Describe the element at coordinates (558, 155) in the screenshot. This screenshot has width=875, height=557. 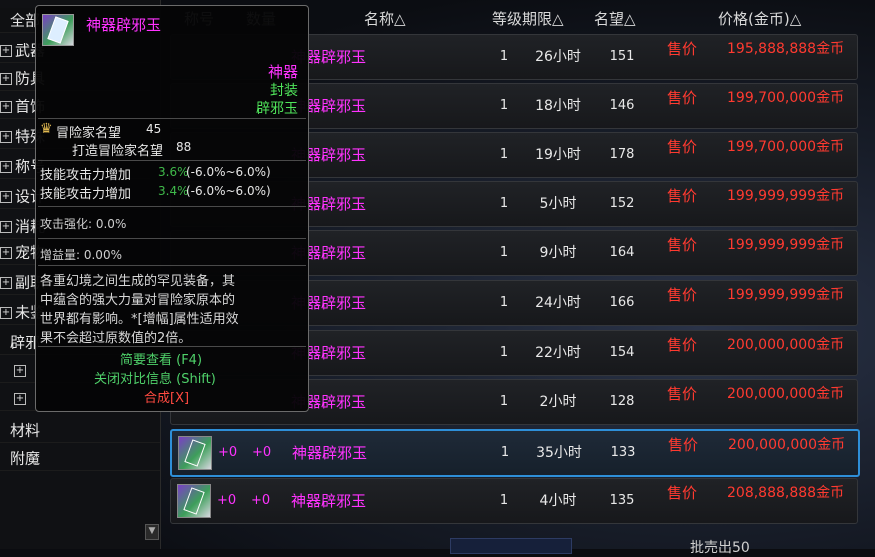
I see `item-duration: 19小时` at that location.